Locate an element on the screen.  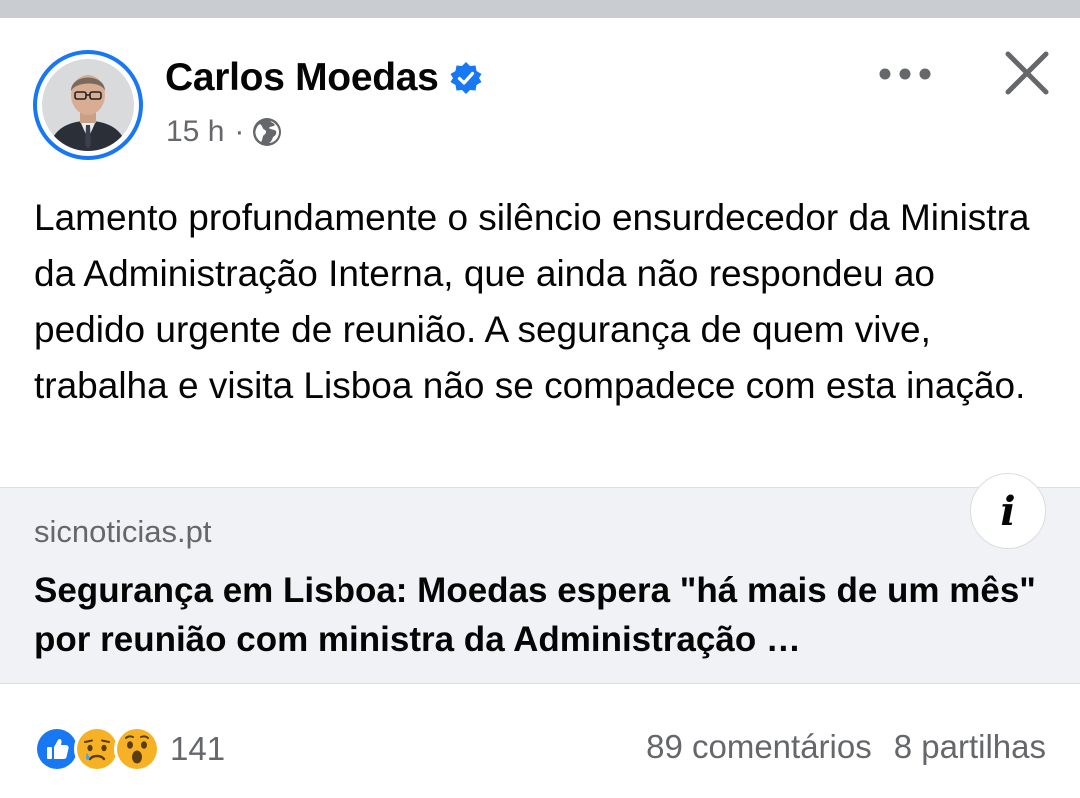
close-icon is located at coordinates (1027, 73).